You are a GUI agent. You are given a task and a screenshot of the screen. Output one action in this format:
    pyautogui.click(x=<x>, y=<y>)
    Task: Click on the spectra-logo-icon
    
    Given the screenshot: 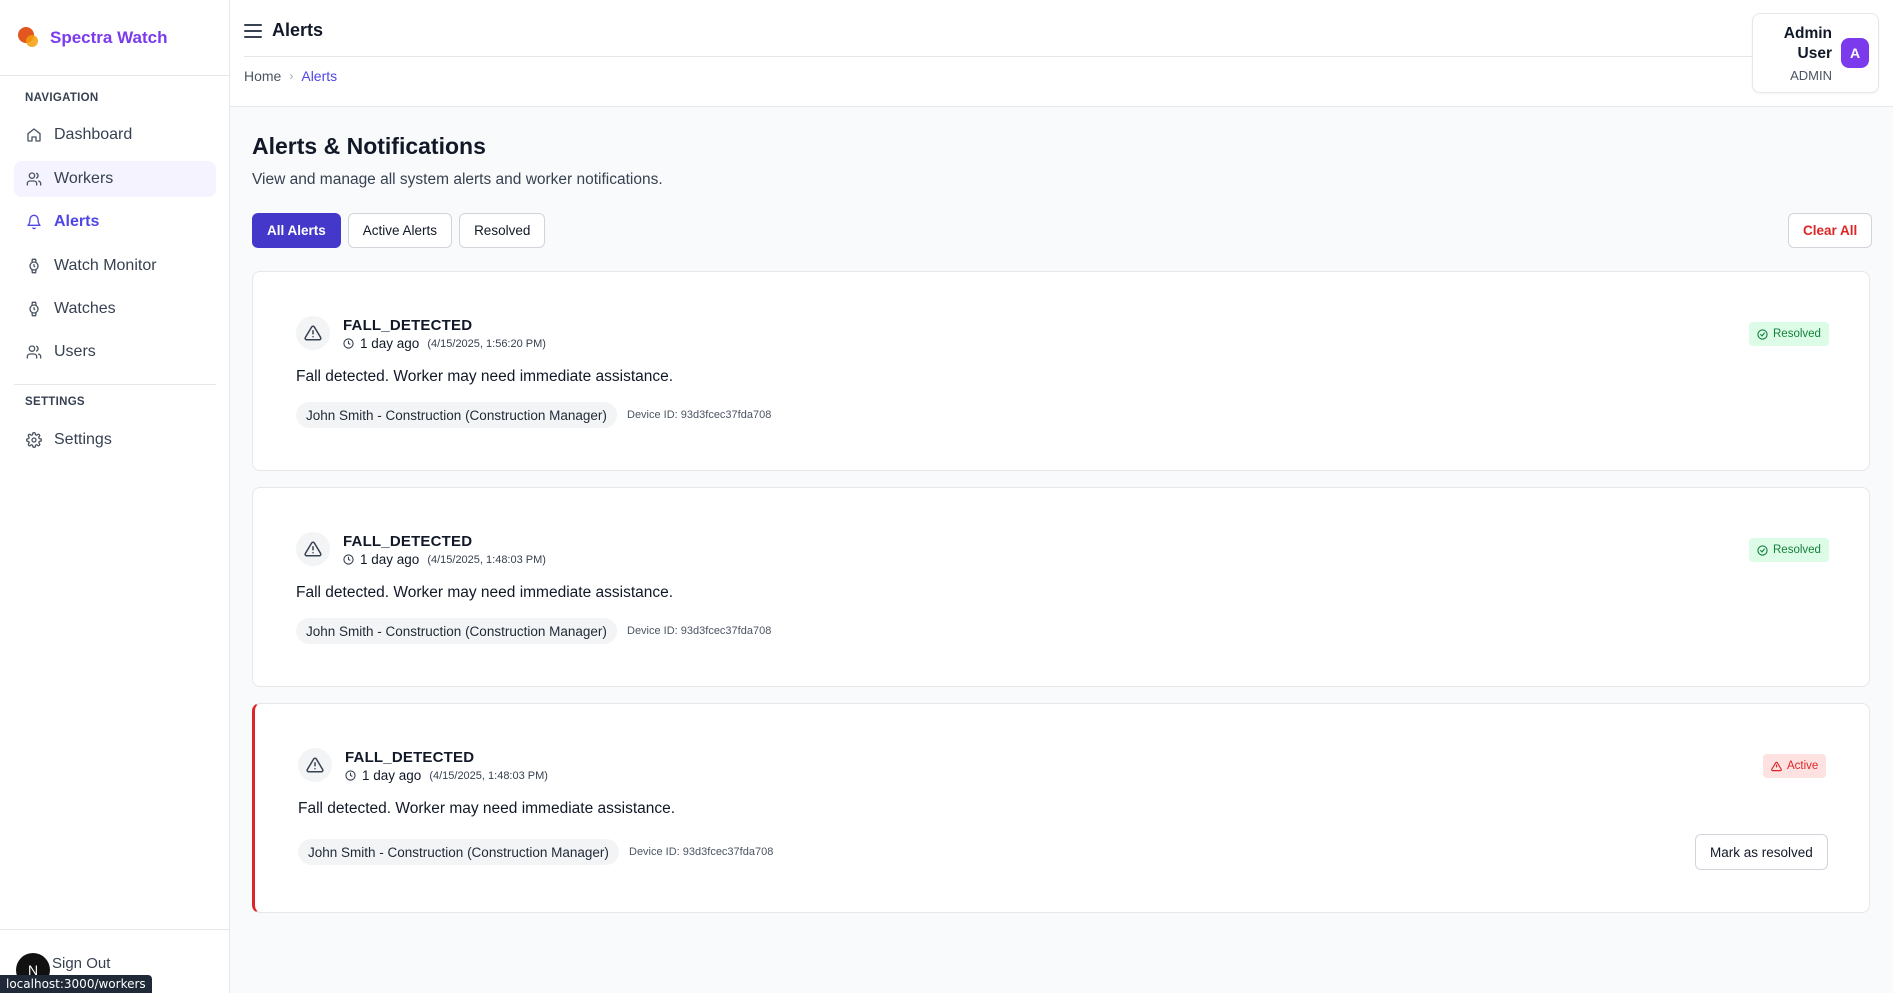 What is the action you would take?
    pyautogui.click(x=29, y=37)
    